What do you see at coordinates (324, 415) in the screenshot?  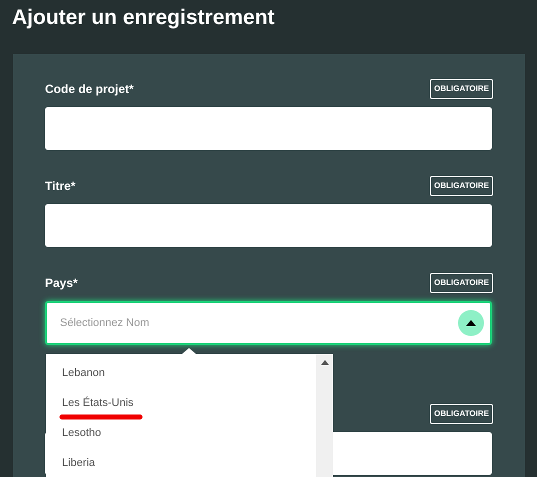 I see `scrollbar` at bounding box center [324, 415].